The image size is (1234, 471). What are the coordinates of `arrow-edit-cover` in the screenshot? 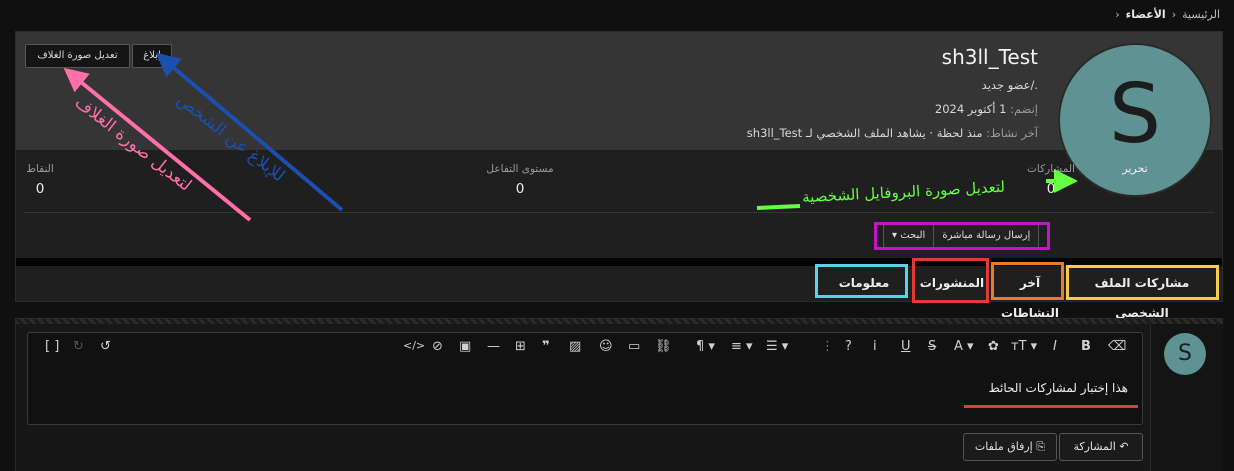 It's located at (157, 144).